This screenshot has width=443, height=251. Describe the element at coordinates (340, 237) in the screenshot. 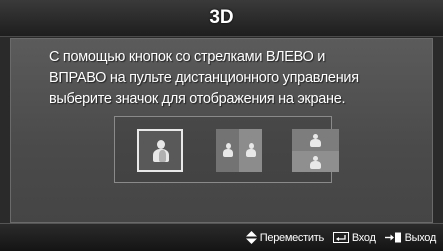

I see `enter-key-icon` at that location.